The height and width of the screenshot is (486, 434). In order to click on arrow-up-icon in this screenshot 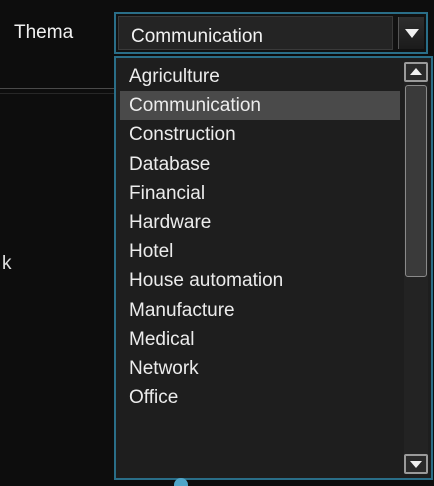, I will do `click(416, 71)`.